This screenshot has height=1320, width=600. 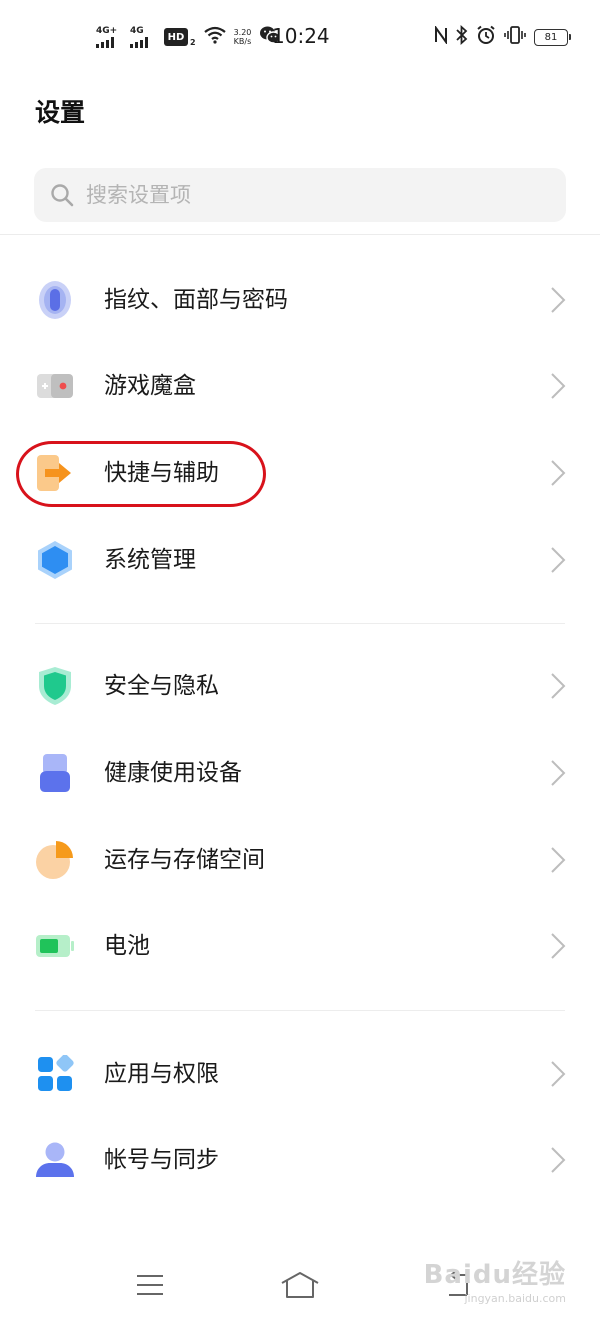 What do you see at coordinates (60, 112) in the screenshot?
I see `page-title: 设置` at bounding box center [60, 112].